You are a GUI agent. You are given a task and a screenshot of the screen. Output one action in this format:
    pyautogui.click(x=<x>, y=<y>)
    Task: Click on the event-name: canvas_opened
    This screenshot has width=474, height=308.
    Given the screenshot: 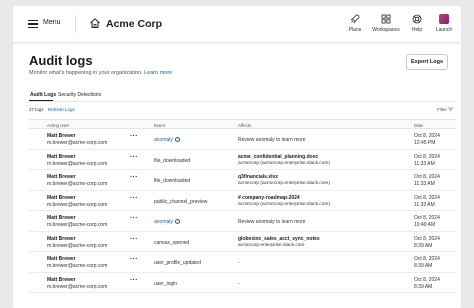 What is the action you would take?
    pyautogui.click(x=172, y=242)
    